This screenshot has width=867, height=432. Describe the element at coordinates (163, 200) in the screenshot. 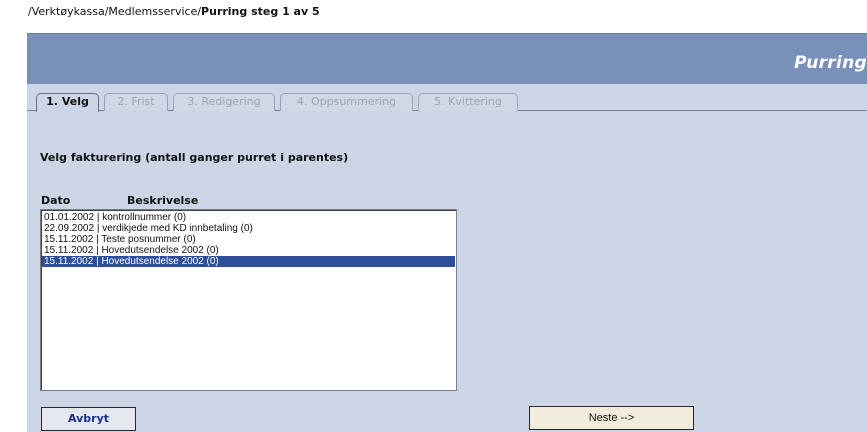

I see `column-header-beskrivelse: Beskrivelse` at that location.